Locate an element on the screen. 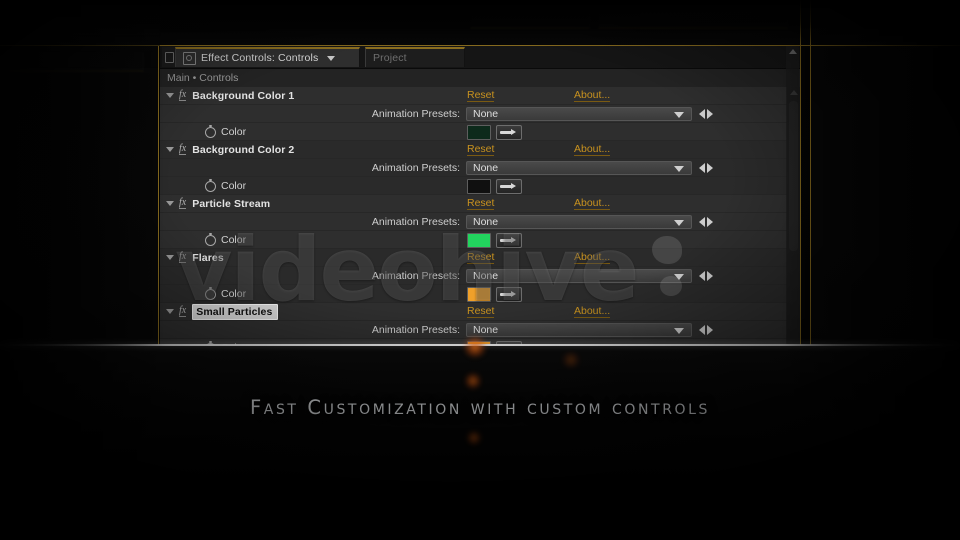 The width and height of the screenshot is (960, 540). tab-effect-controls: Effect Controls: Controls is located at coordinates (267, 57).